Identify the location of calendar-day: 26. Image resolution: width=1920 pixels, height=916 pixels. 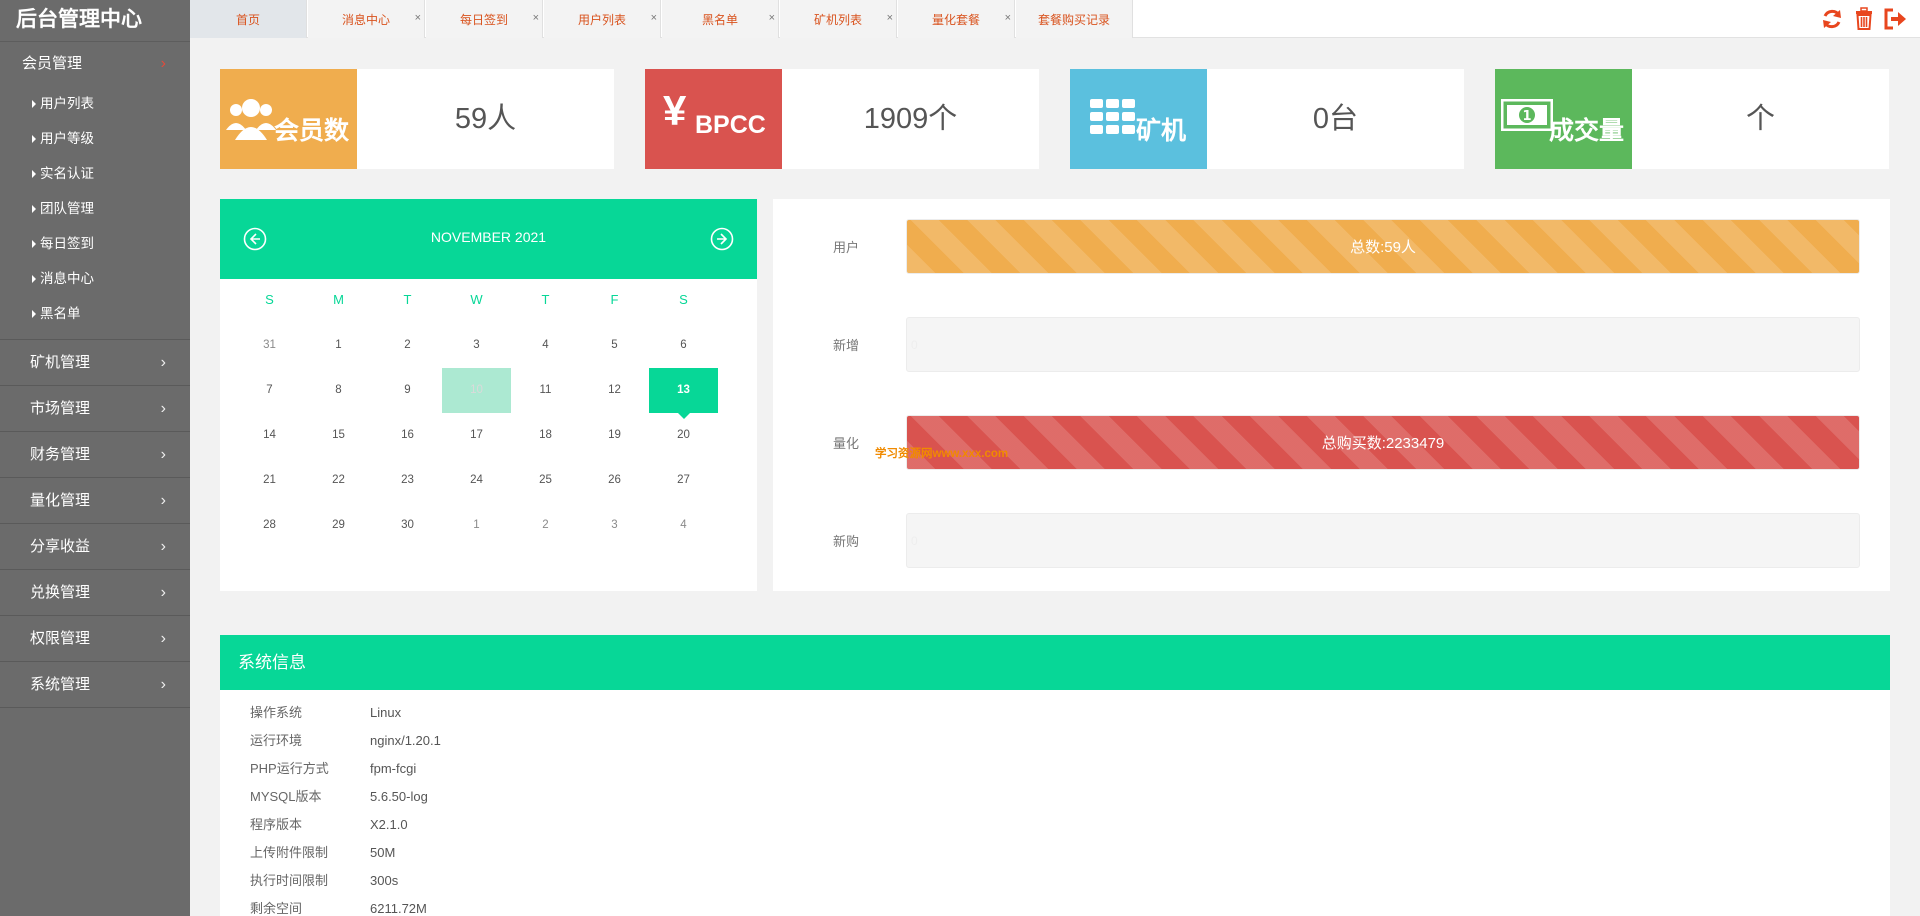
(614, 480).